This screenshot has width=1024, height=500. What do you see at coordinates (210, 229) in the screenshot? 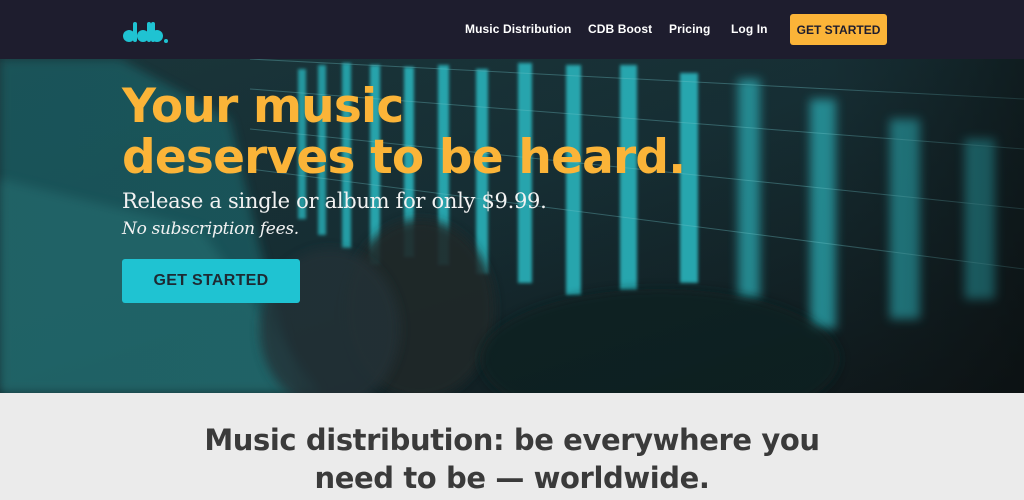
I see `hero-note: No subscription fees.` at bounding box center [210, 229].